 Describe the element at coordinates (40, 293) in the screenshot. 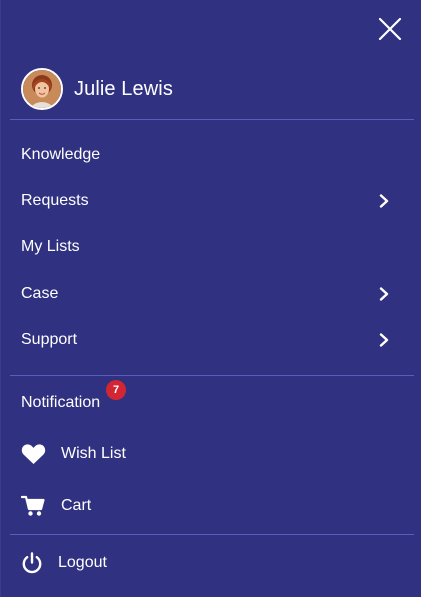

I see `menu-item-label: Case` at that location.